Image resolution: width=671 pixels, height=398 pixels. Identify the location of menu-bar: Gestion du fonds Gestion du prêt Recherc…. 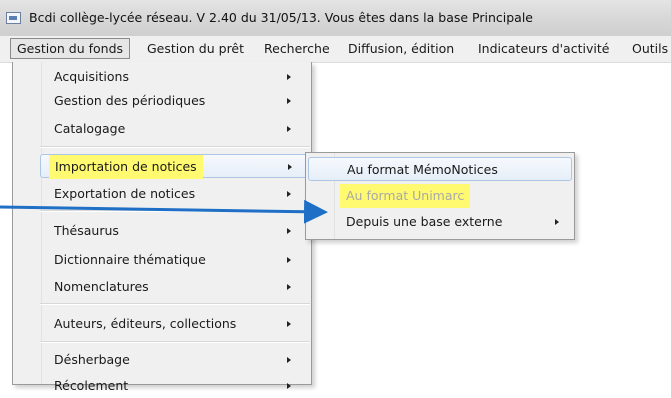
(335, 49).